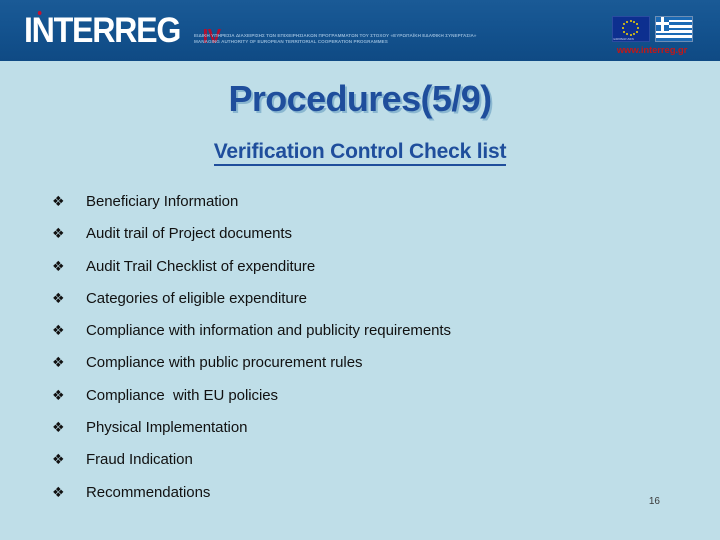 The image size is (720, 540). I want to click on slide-subtitle: Verification Control Check list, so click(360, 152).